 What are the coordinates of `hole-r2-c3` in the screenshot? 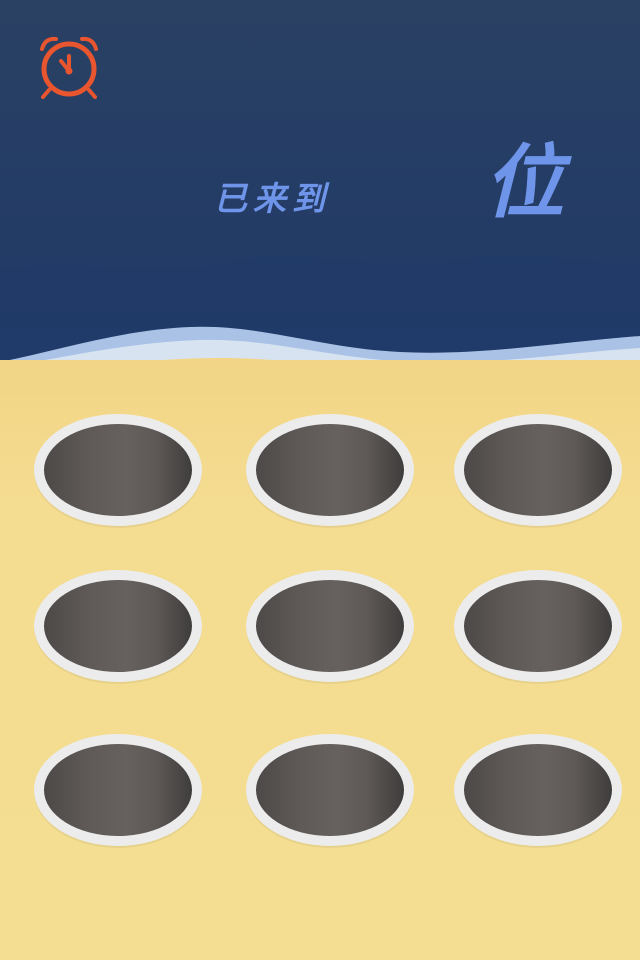 It's located at (538, 626).